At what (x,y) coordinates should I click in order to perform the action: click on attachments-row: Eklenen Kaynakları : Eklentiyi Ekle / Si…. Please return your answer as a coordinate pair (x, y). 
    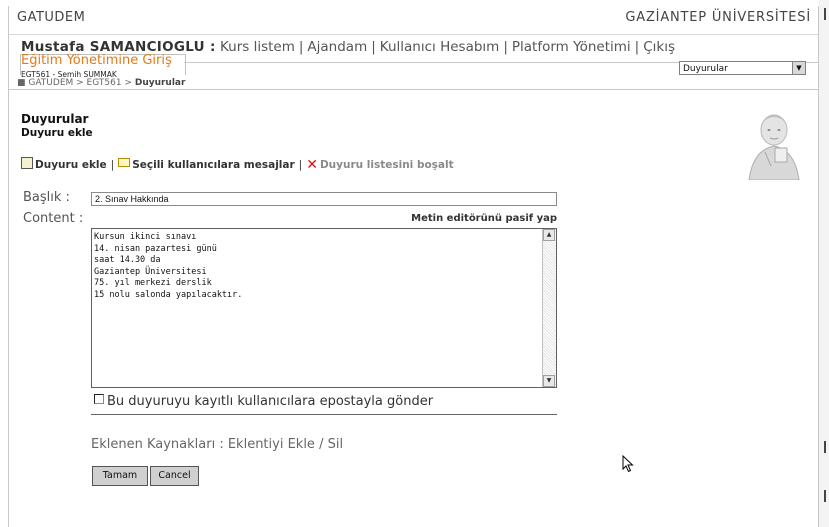
    Looking at the image, I should click on (217, 444).